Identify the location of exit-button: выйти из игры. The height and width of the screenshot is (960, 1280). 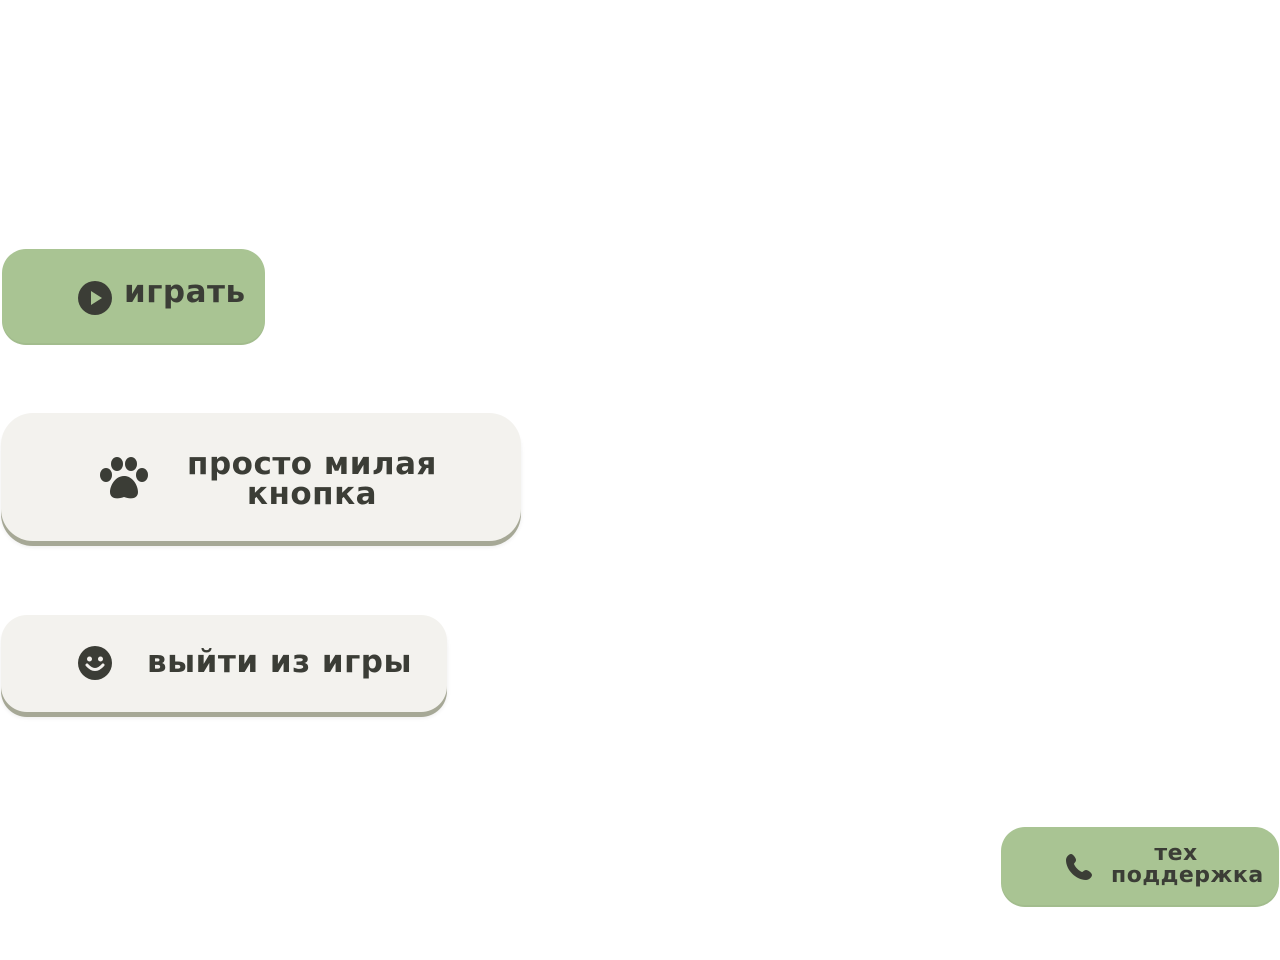
(224, 663).